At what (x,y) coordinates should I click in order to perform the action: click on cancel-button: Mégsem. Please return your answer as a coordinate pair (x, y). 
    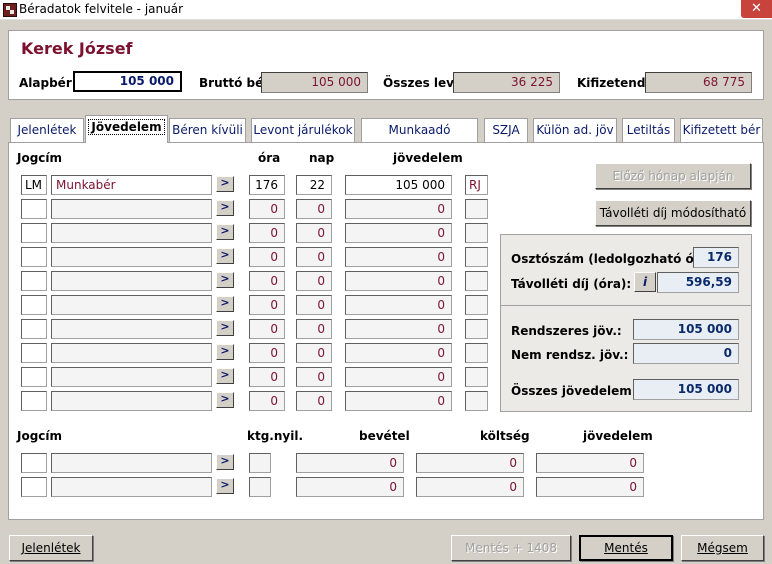
    Looking at the image, I should click on (722, 548).